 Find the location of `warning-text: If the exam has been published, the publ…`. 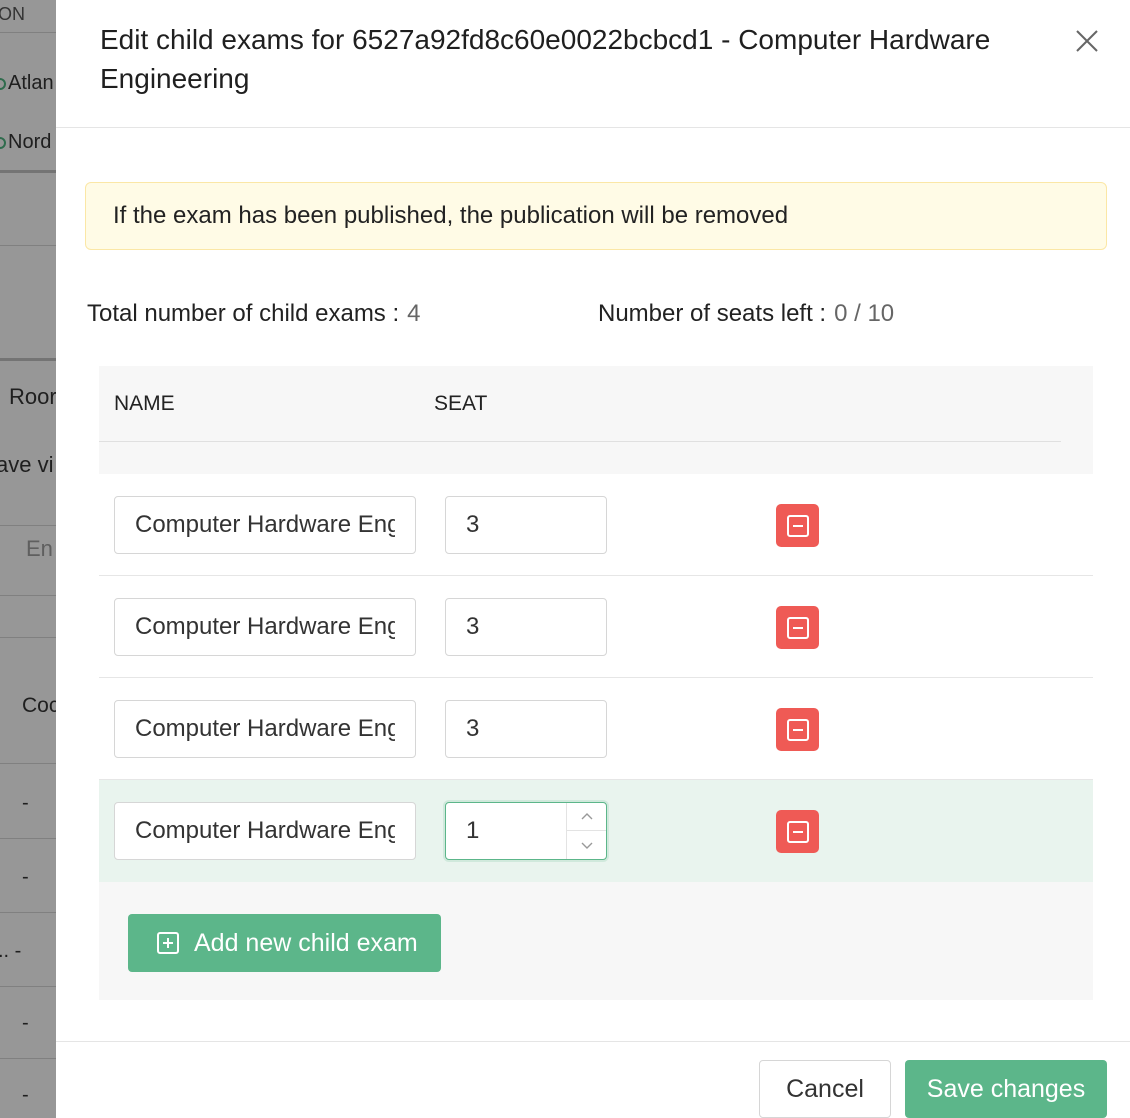

warning-text: If the exam has been published, the publ… is located at coordinates (451, 215).